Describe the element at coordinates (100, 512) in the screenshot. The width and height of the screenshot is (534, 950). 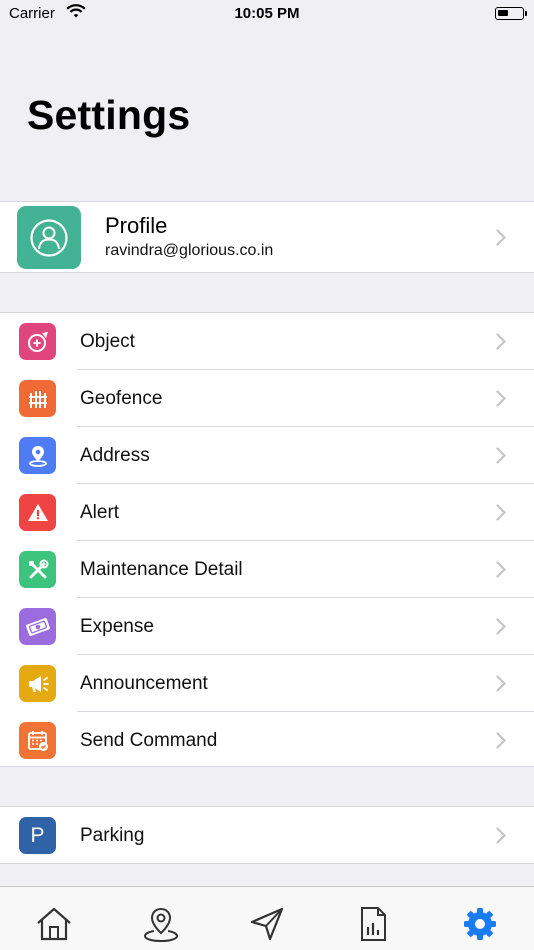
I see `menu-item-label: Alert` at that location.